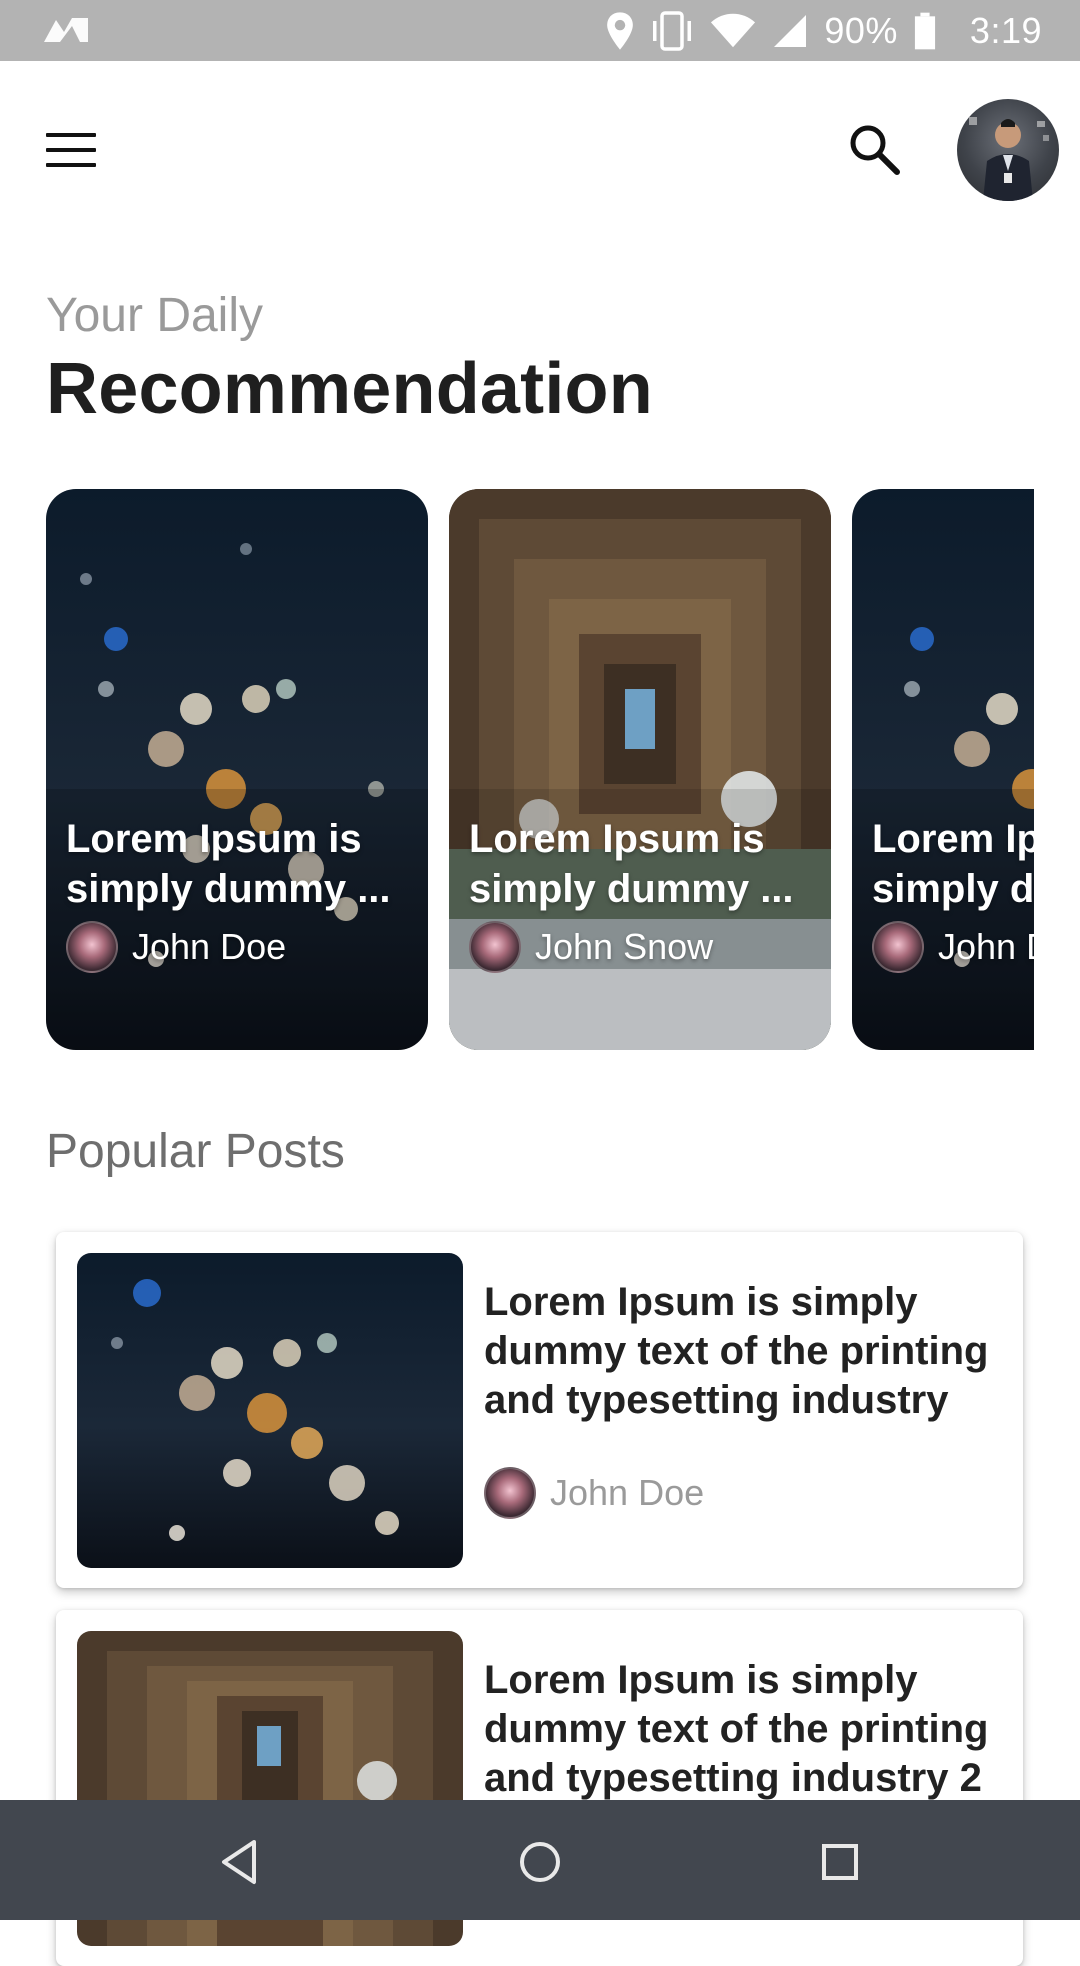 The width and height of the screenshot is (1080, 1966). Describe the element at coordinates (1005, 30) in the screenshot. I see `status-time: 3:19` at that location.